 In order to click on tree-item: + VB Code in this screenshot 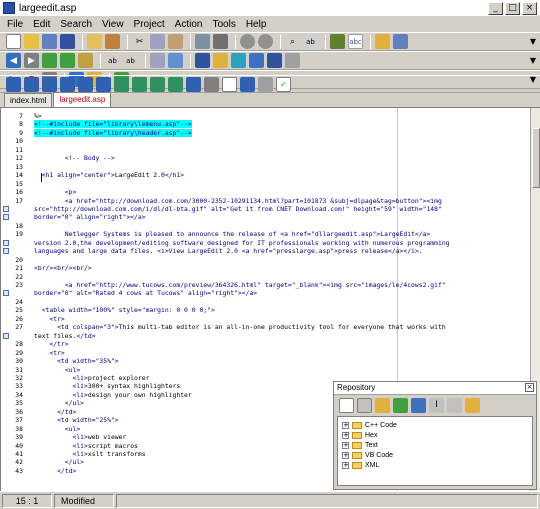, I will do `click(367, 455)`.